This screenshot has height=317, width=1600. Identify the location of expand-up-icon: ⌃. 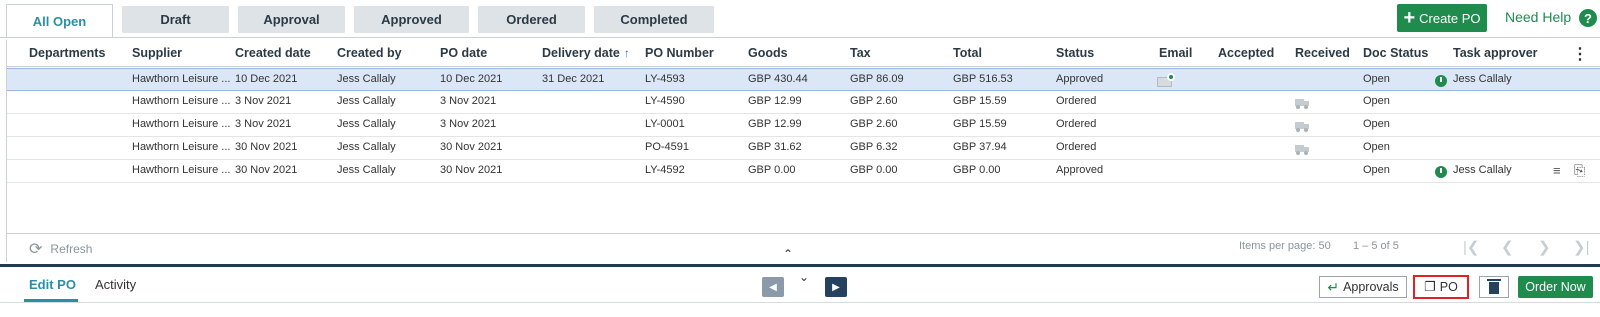
(788, 254).